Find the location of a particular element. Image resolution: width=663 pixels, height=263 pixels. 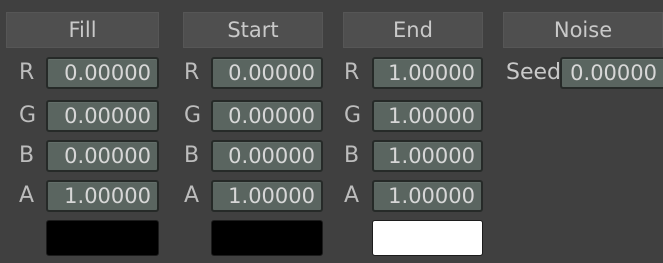

start-color-swatch is located at coordinates (267, 238).